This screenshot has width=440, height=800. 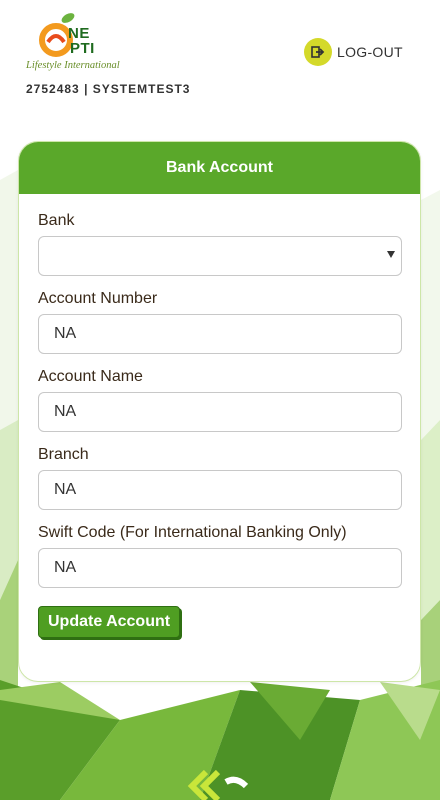 I want to click on bank-label: Bank, so click(x=56, y=220).